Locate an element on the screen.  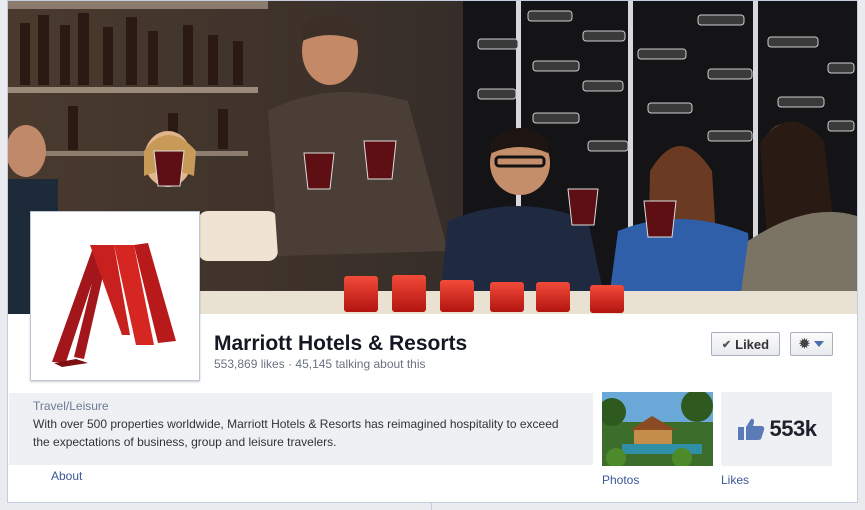
likes-count: 553k is located at coordinates (793, 428).